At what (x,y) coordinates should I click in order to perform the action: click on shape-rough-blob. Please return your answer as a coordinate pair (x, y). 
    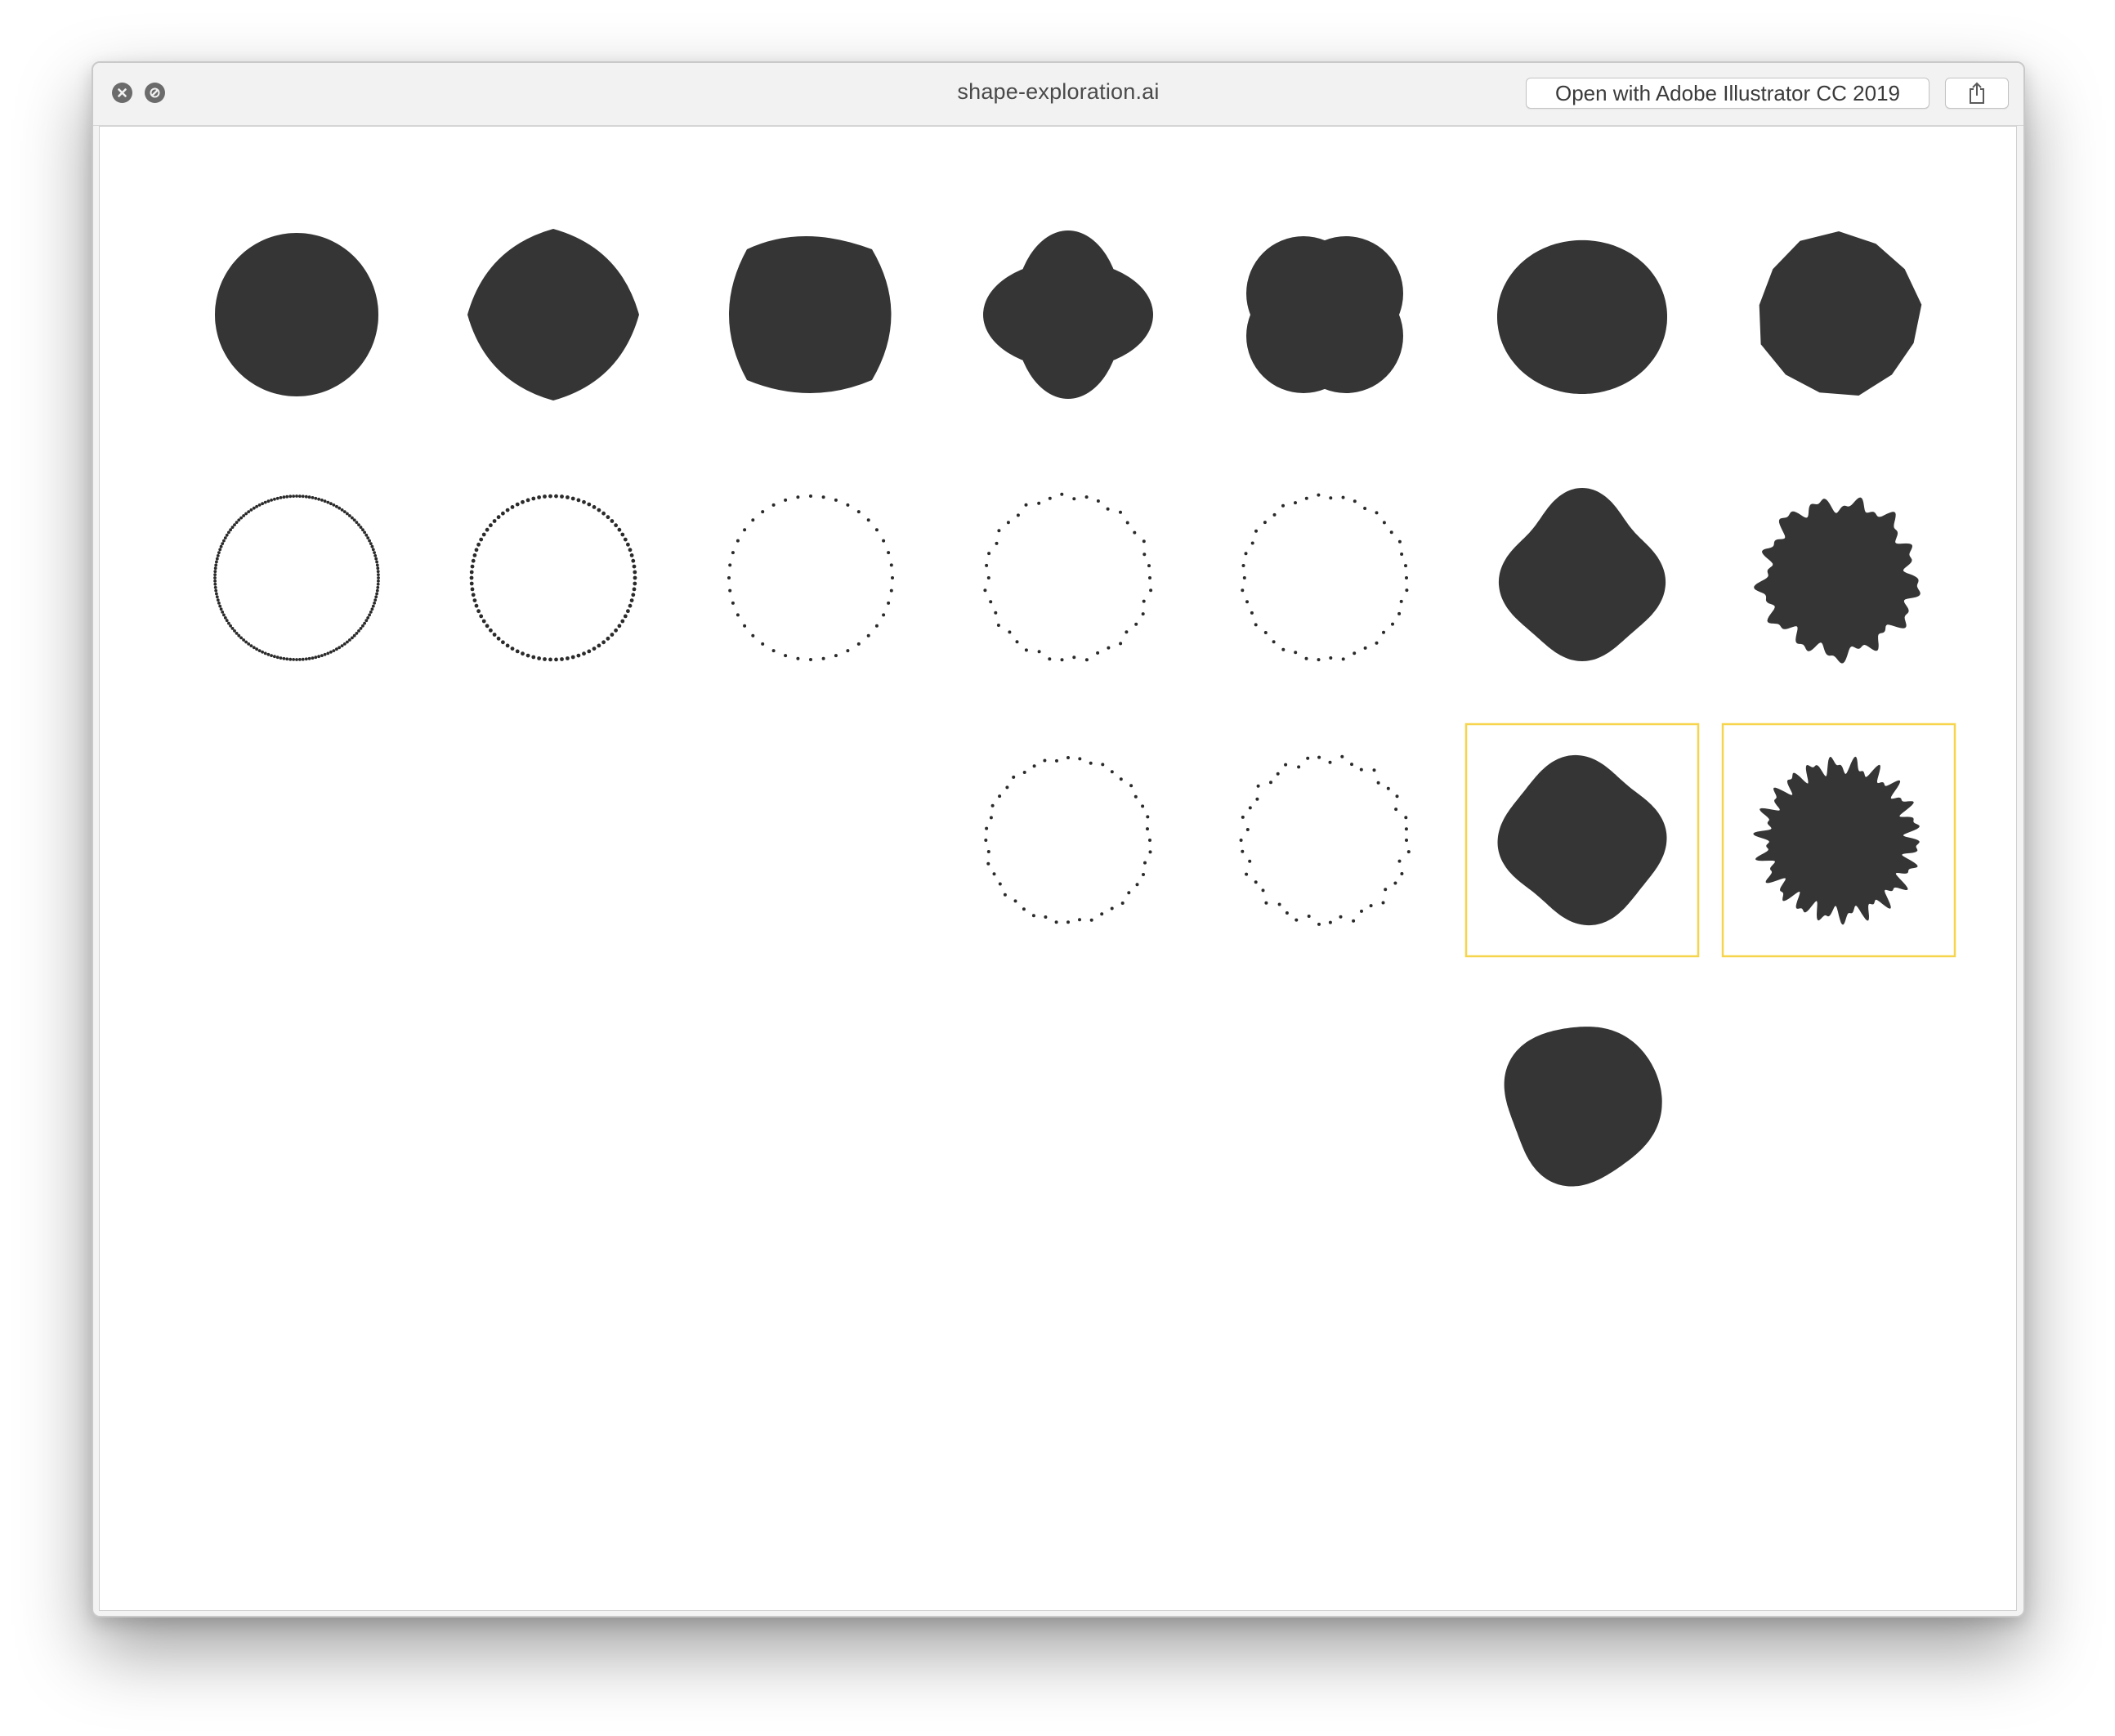
    Looking at the image, I should click on (1837, 580).